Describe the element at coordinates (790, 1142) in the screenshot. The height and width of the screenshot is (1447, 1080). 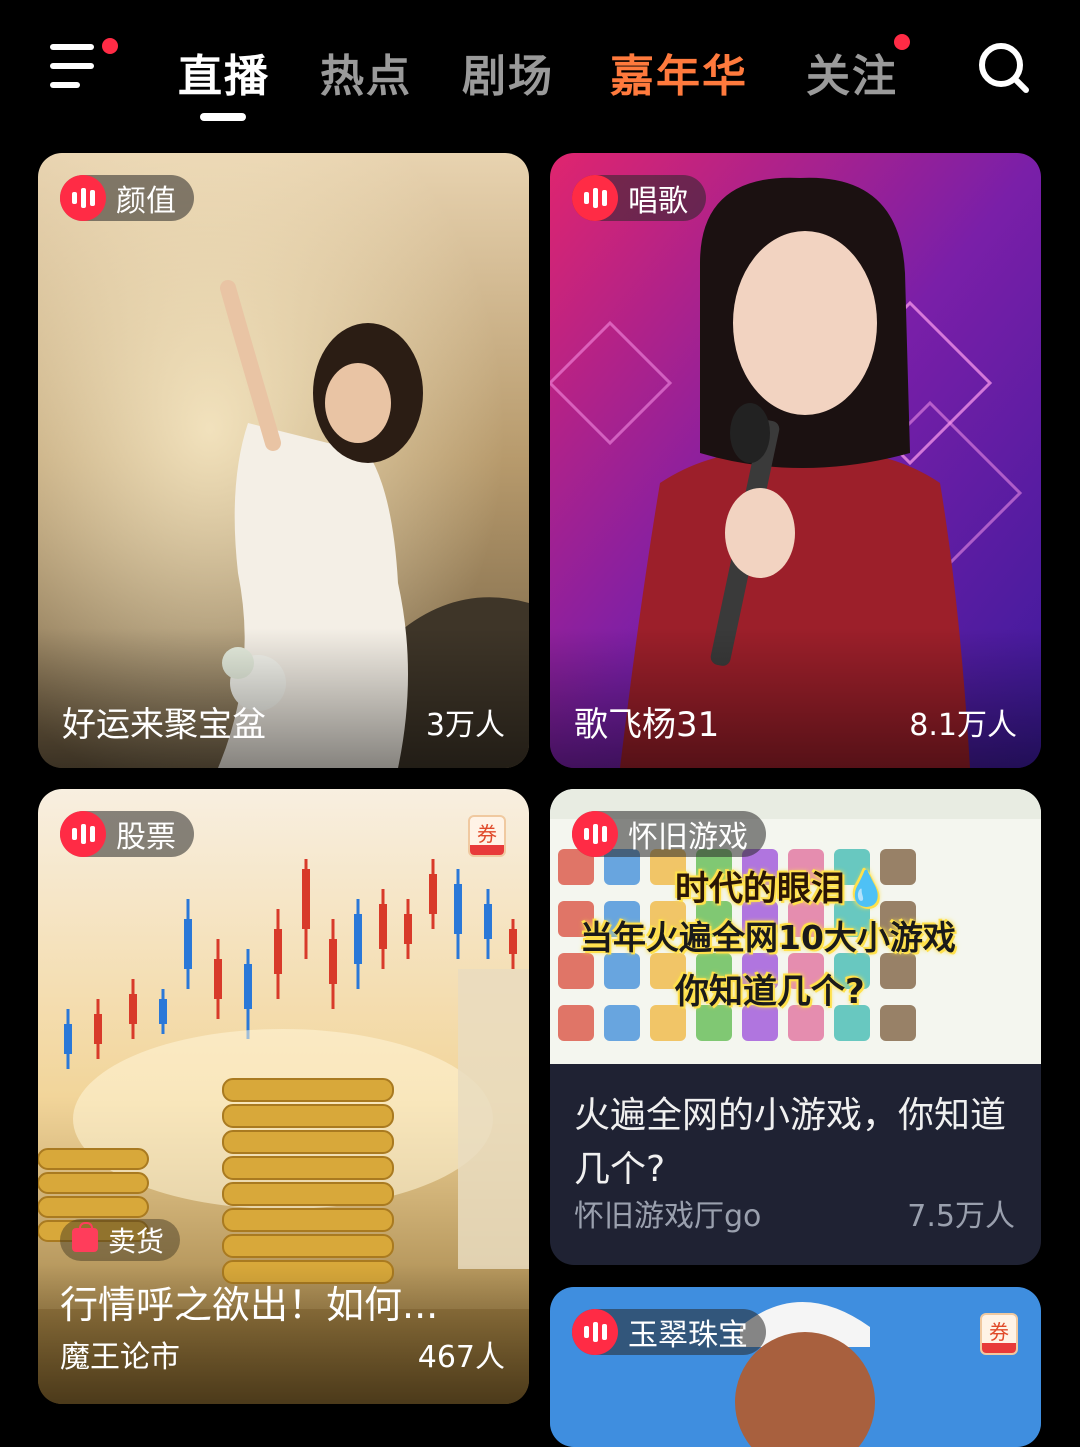
I see `stream-title: 火遍全网的小游戏，你知道几个?` at that location.